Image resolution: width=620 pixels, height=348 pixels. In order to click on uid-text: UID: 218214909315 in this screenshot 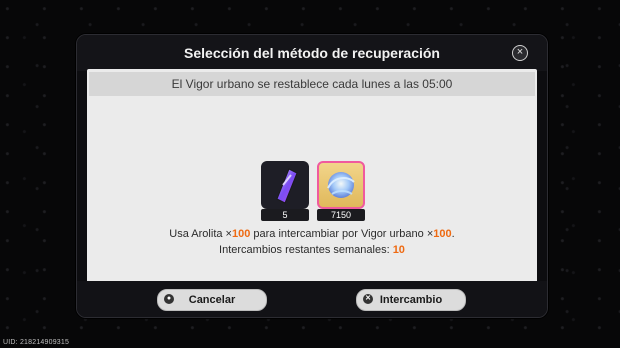, I will do `click(36, 342)`.